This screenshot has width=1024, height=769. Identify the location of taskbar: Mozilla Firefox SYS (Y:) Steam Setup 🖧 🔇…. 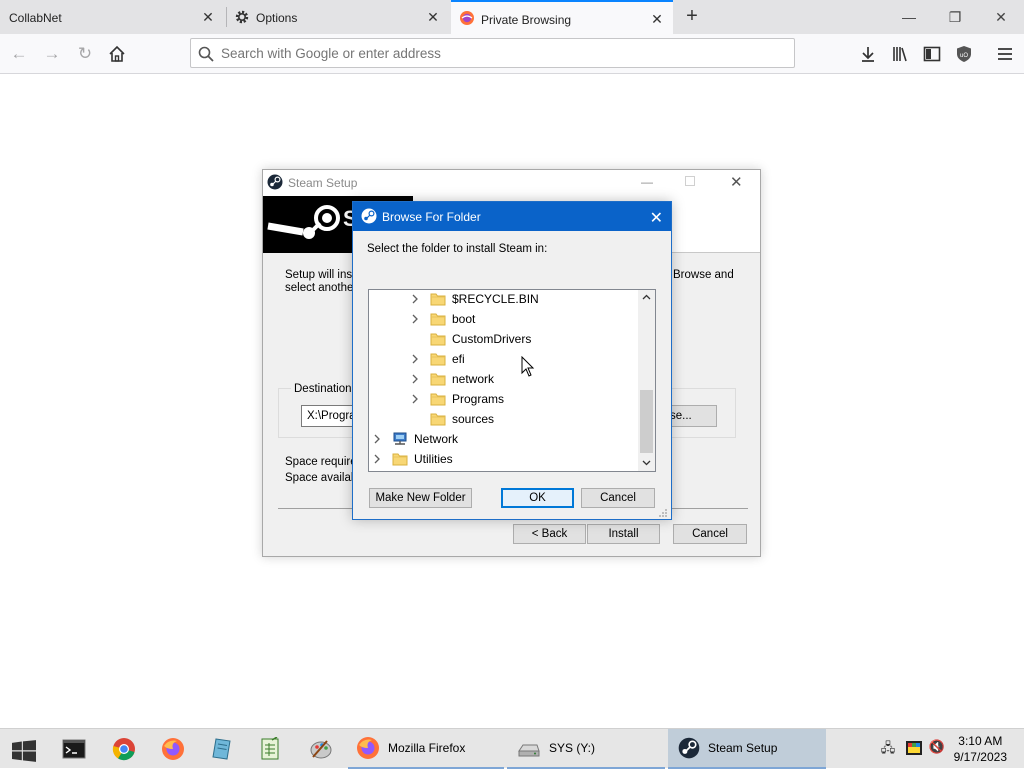
(512, 748).